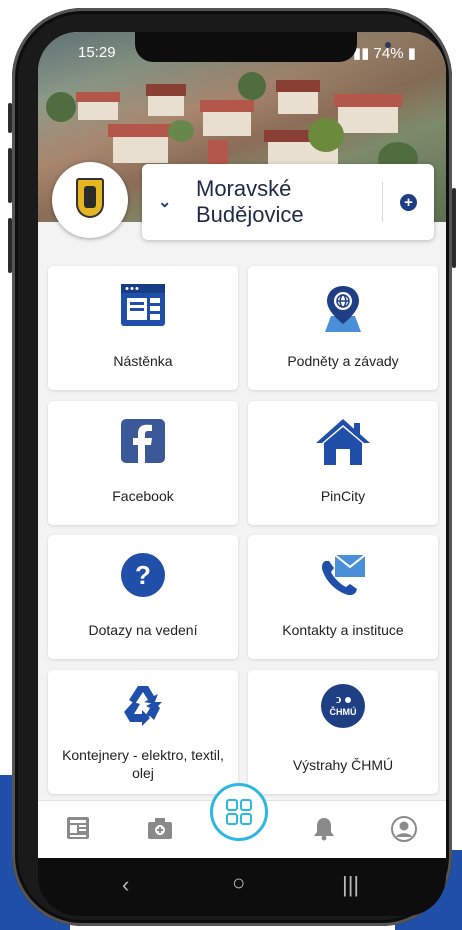 This screenshot has width=462, height=930. I want to click on android-navigation-bar: ‹ ○ |||, so click(242, 887).